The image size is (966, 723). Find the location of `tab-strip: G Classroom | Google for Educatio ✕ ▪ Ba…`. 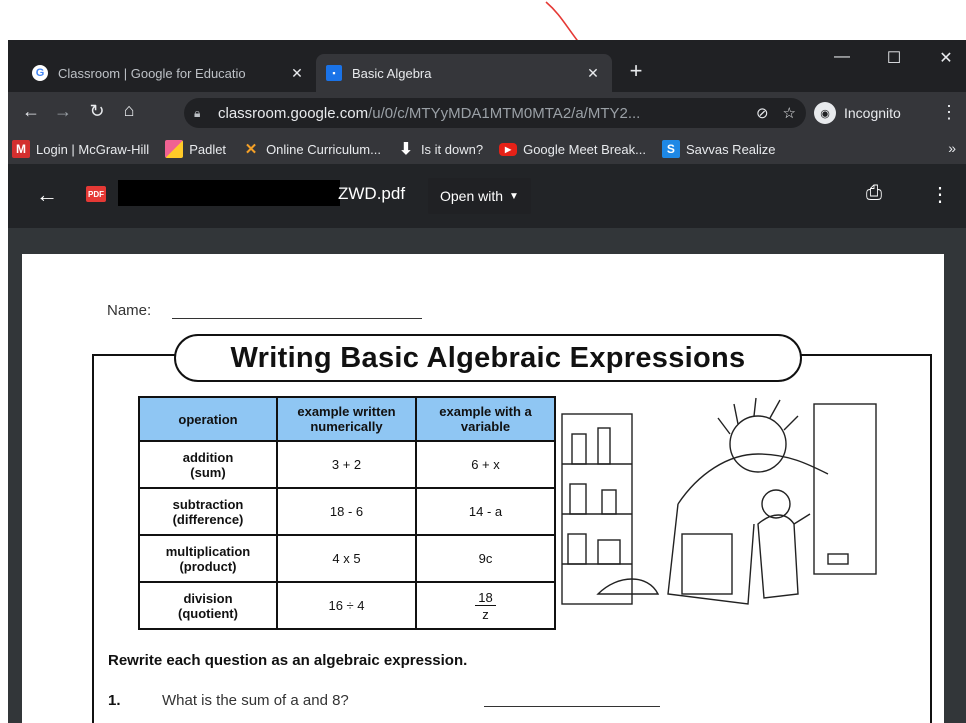

tab-strip: G Classroom | Google for Educatio ✕ ▪ Ba… is located at coordinates (487, 66).